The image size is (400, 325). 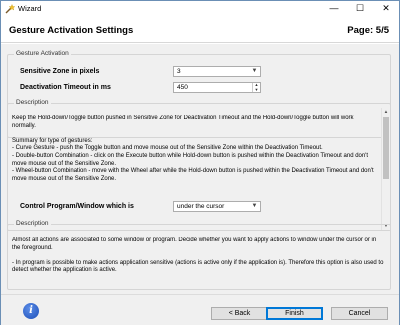 What do you see at coordinates (360, 9) in the screenshot?
I see `maximize-button: ☐` at bounding box center [360, 9].